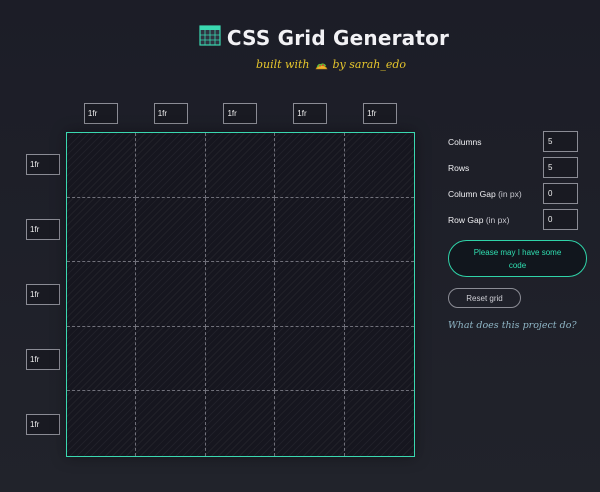 The image size is (600, 492). Describe the element at coordinates (338, 37) in the screenshot. I see `page-title: CSS Grid Generator` at that location.